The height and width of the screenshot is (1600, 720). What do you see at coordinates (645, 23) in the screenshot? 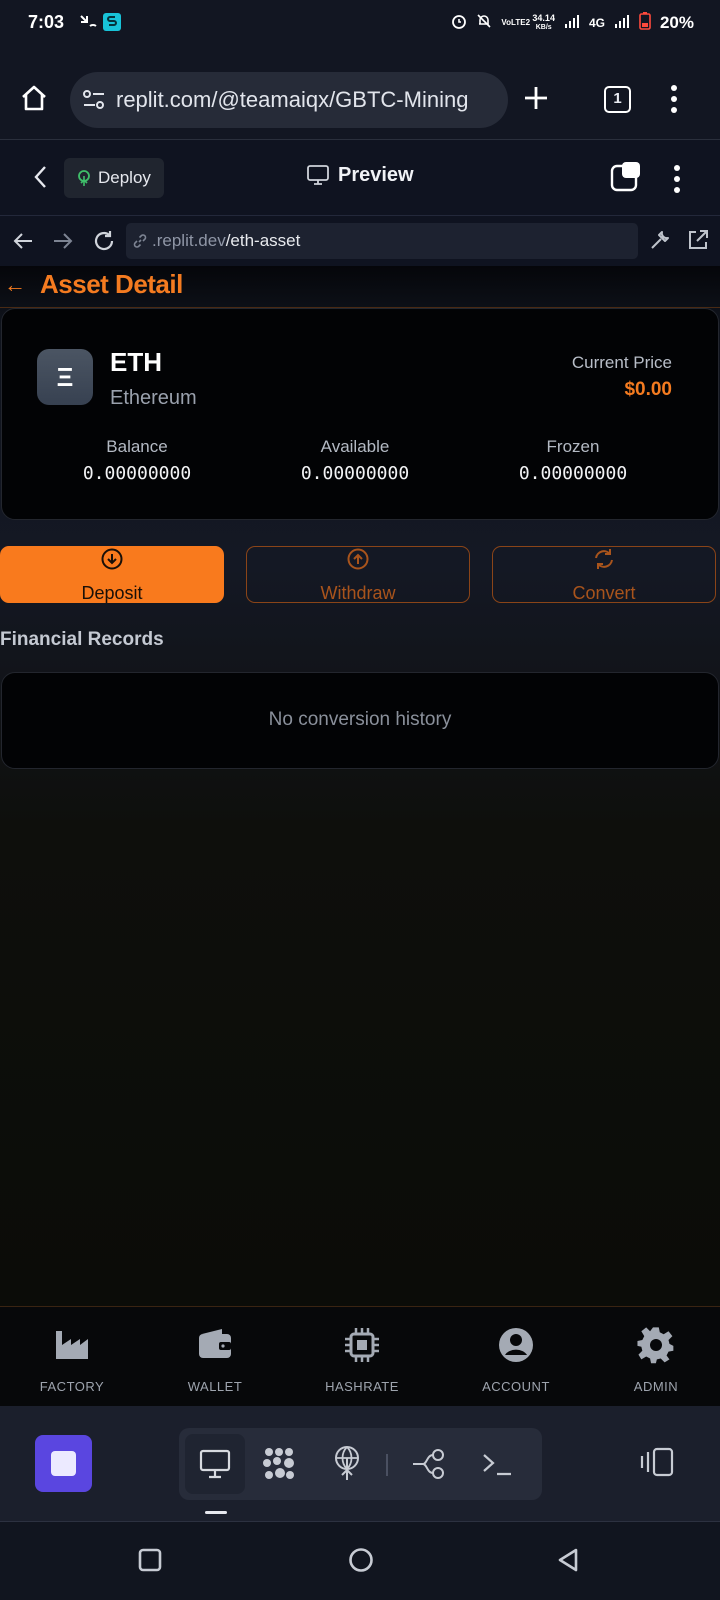
I see `battery-icon` at bounding box center [645, 23].